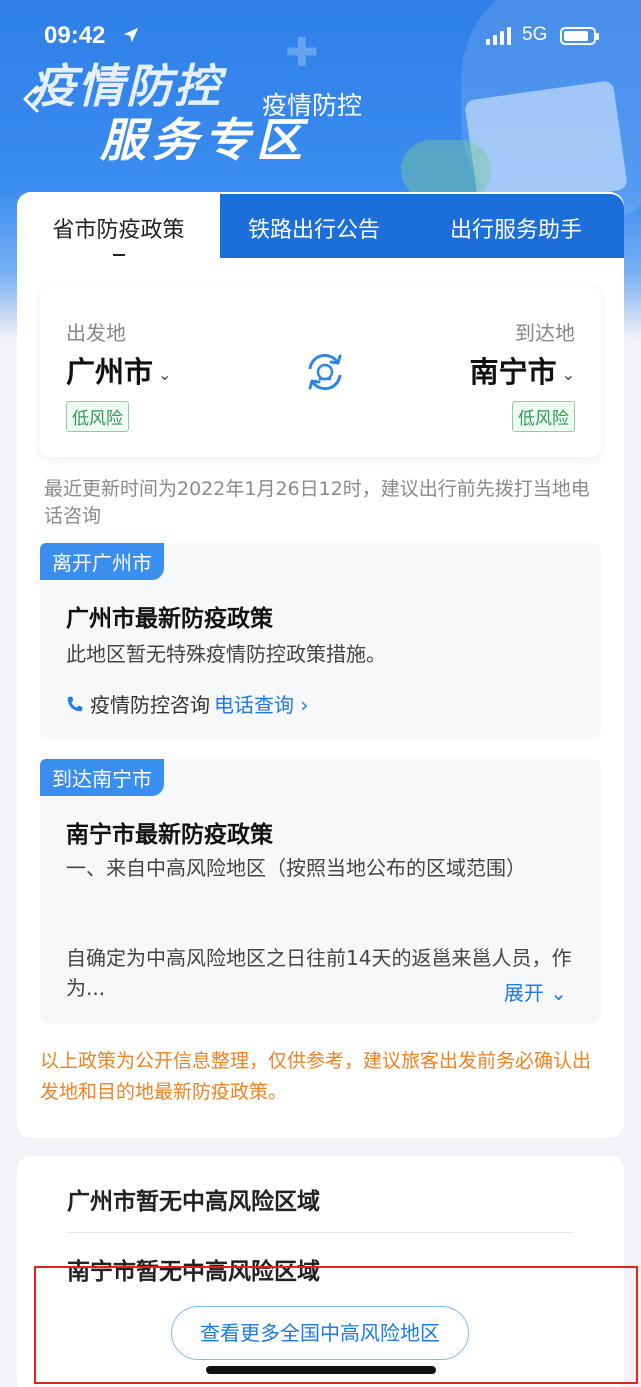 This screenshot has width=641, height=1387. Describe the element at coordinates (314, 228) in the screenshot. I see `tab-railway-notice: 铁路出行公告` at that location.